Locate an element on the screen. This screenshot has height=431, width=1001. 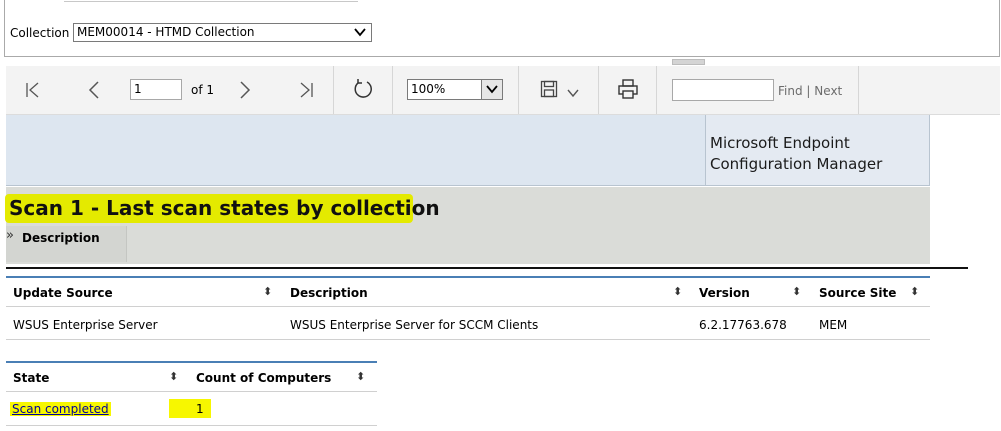
state-cell: Scan completed is located at coordinates (60, 409).